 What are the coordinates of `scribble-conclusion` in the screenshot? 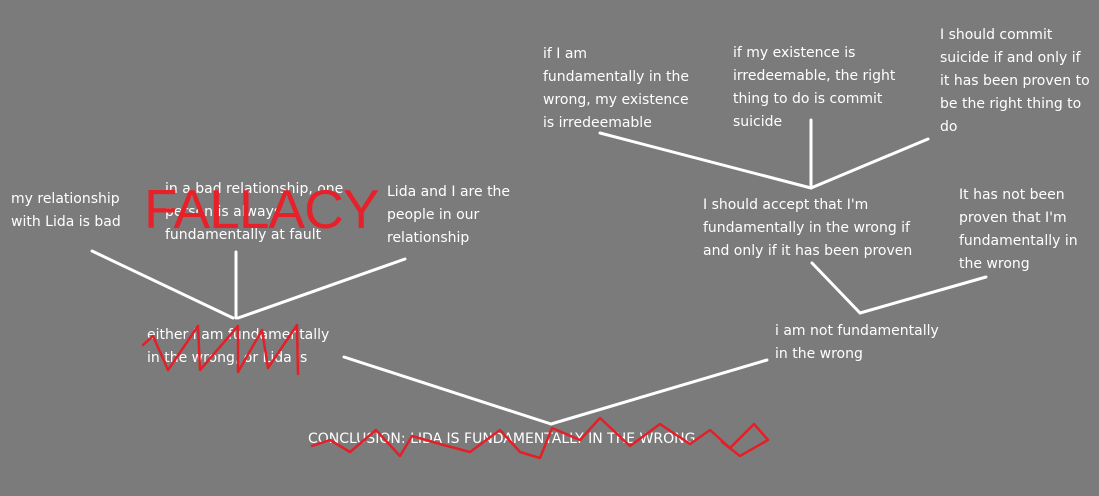 It's located at (540, 438).